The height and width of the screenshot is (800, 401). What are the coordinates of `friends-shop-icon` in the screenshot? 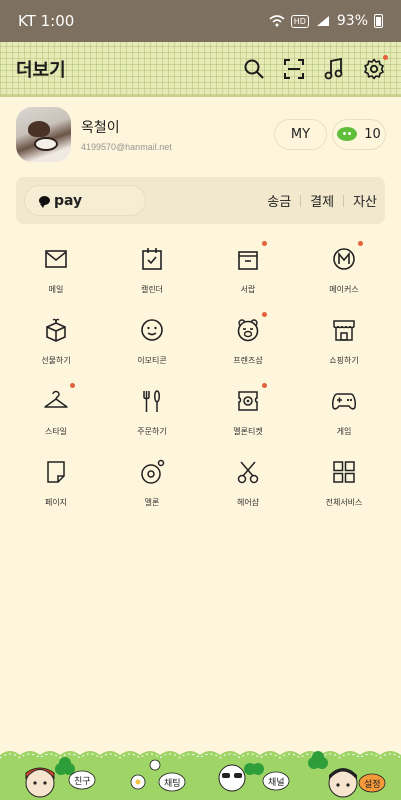 It's located at (248, 330).